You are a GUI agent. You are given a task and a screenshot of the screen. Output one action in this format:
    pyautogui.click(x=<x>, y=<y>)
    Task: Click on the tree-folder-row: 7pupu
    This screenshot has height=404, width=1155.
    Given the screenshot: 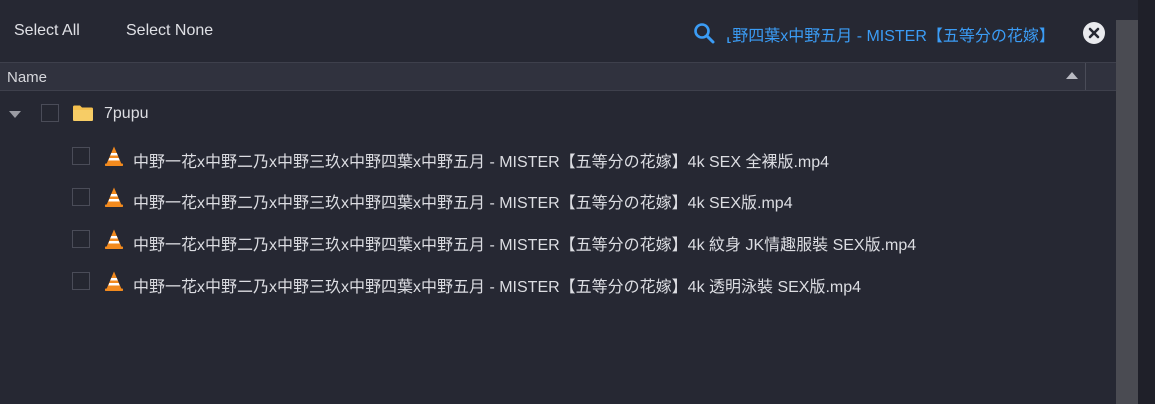 What is the action you would take?
    pyautogui.click(x=550, y=114)
    